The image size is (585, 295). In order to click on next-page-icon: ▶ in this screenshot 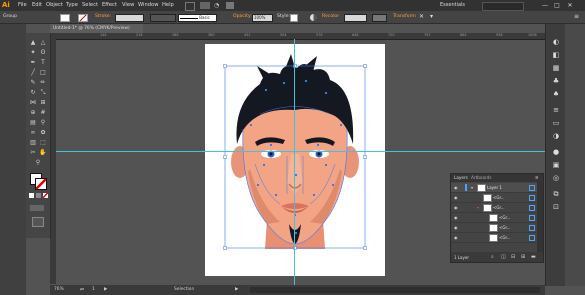, I will do `click(105, 289)`.